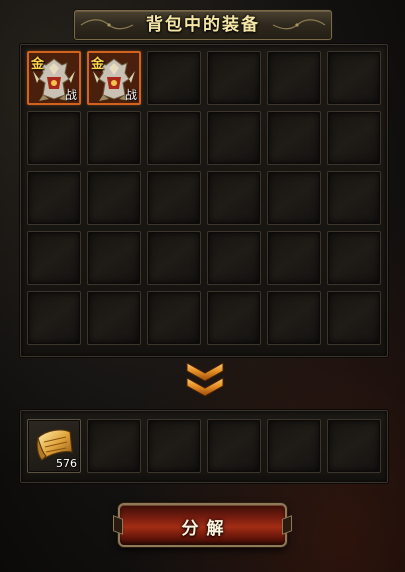 The height and width of the screenshot is (572, 405). I want to click on decompose-result-panel: 576, so click(204, 446).